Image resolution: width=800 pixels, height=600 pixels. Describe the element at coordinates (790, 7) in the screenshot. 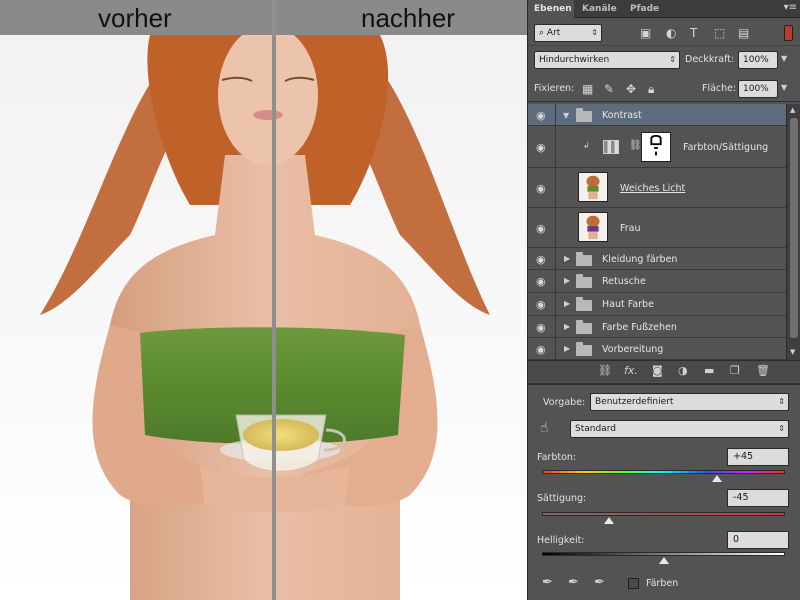

I see `panel-menu-icon: ▾≡` at that location.